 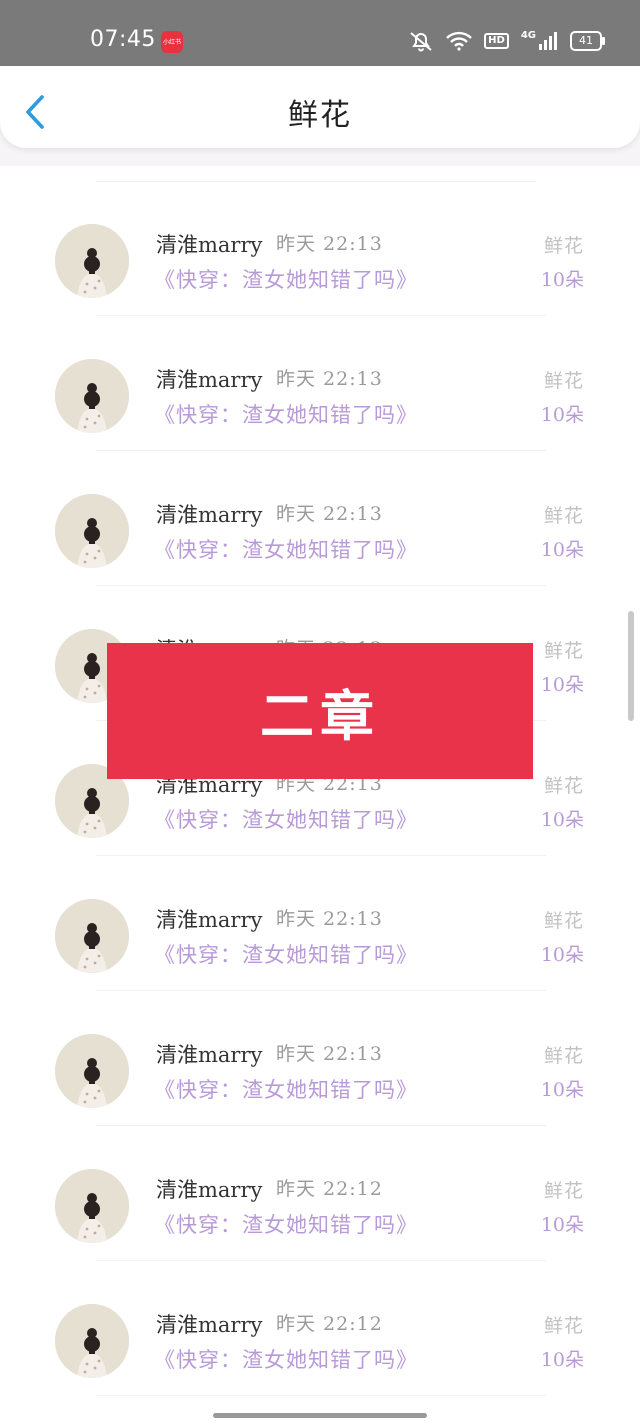 I want to click on overlay-banner: 二章, so click(x=320, y=711).